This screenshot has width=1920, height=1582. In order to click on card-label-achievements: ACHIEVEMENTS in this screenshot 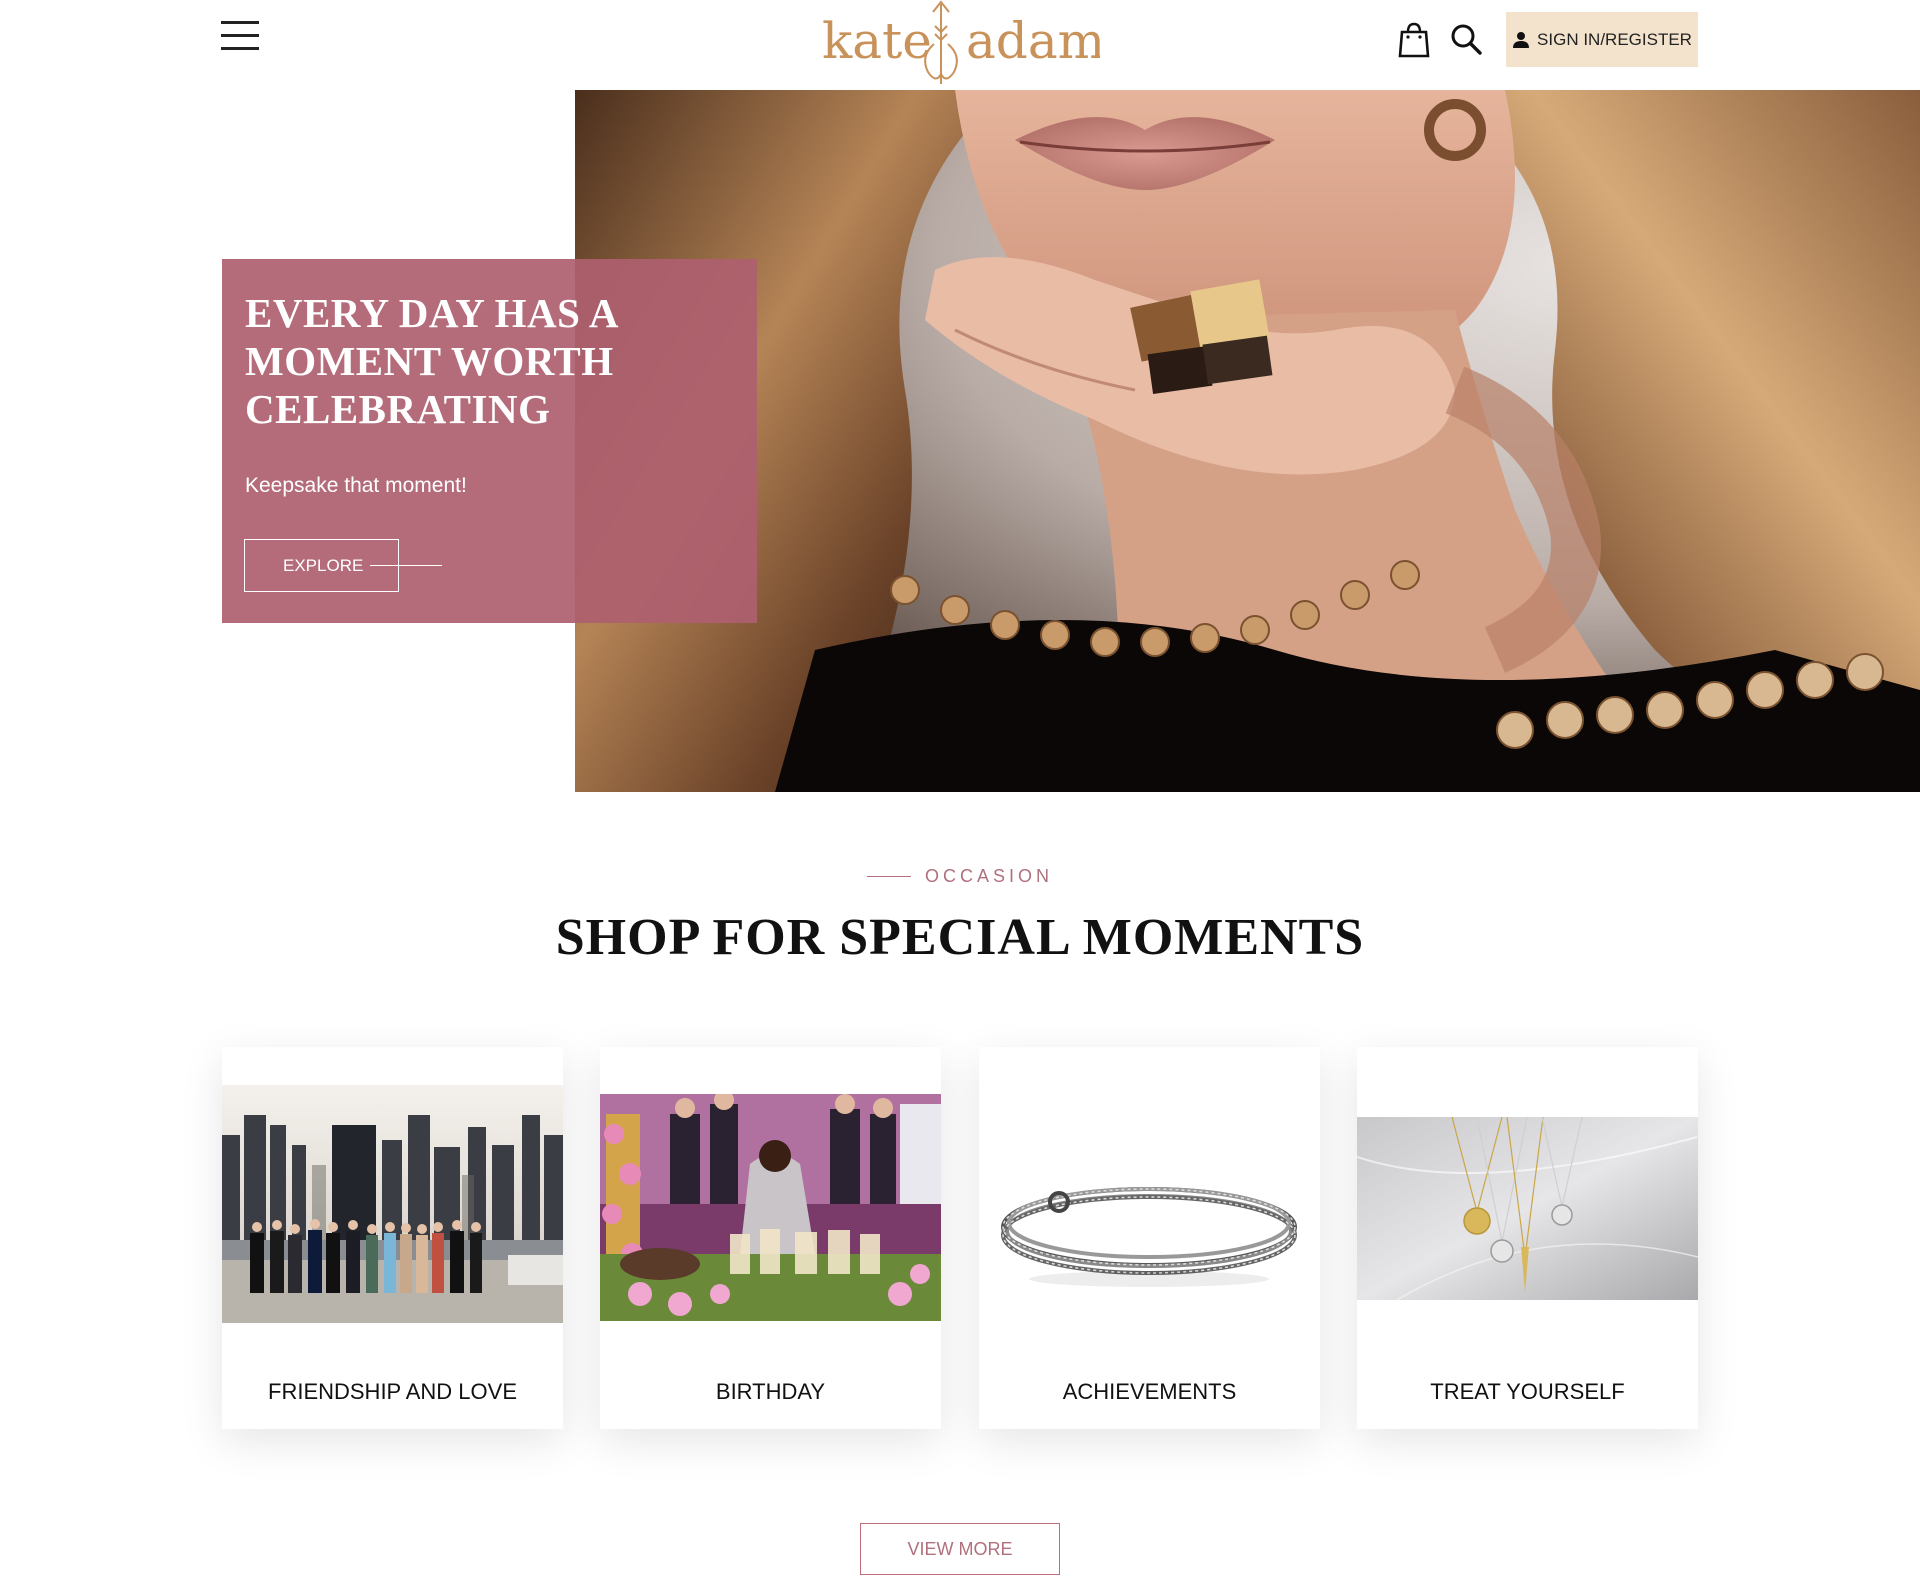, I will do `click(1149, 1391)`.